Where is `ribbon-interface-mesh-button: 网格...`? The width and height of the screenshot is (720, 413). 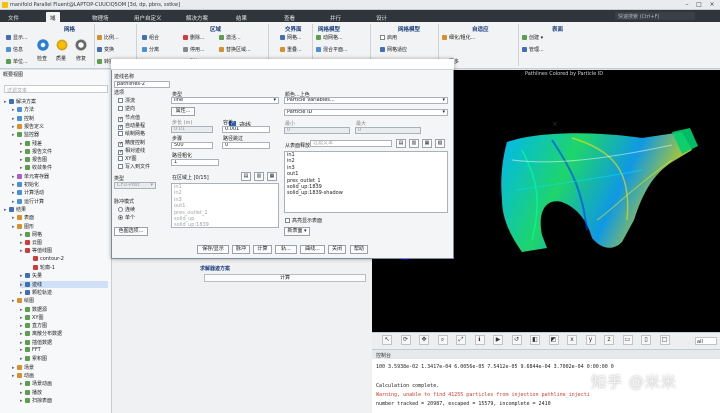 ribbon-interface-mesh-button: 网格... is located at coordinates (291, 37).